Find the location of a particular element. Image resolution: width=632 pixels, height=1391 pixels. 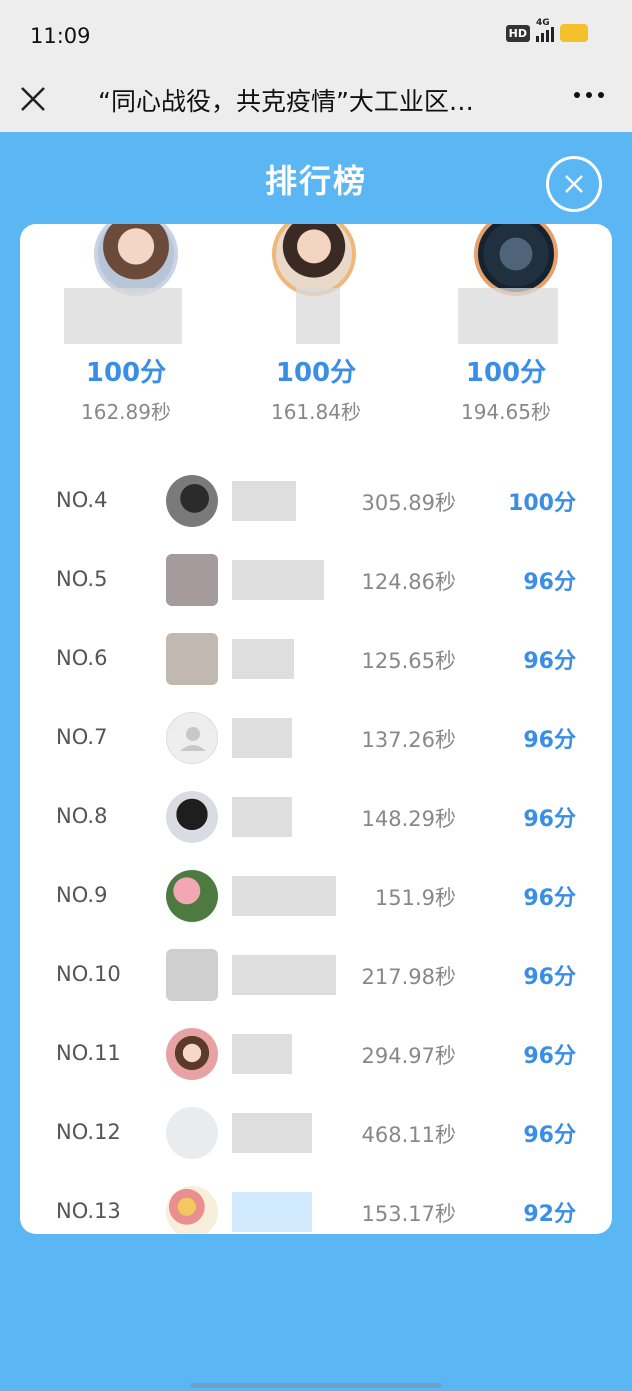

rank-row: NO.4 305.89秒 100分 is located at coordinates (316, 500).